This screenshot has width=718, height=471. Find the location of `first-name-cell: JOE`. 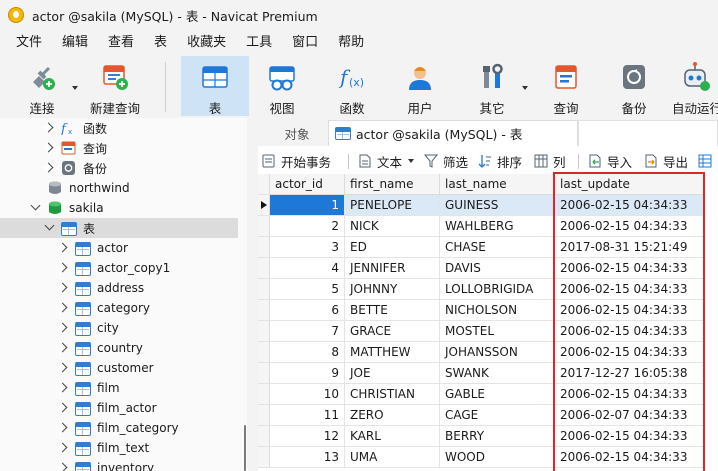

first-name-cell: JOE is located at coordinates (392, 373).